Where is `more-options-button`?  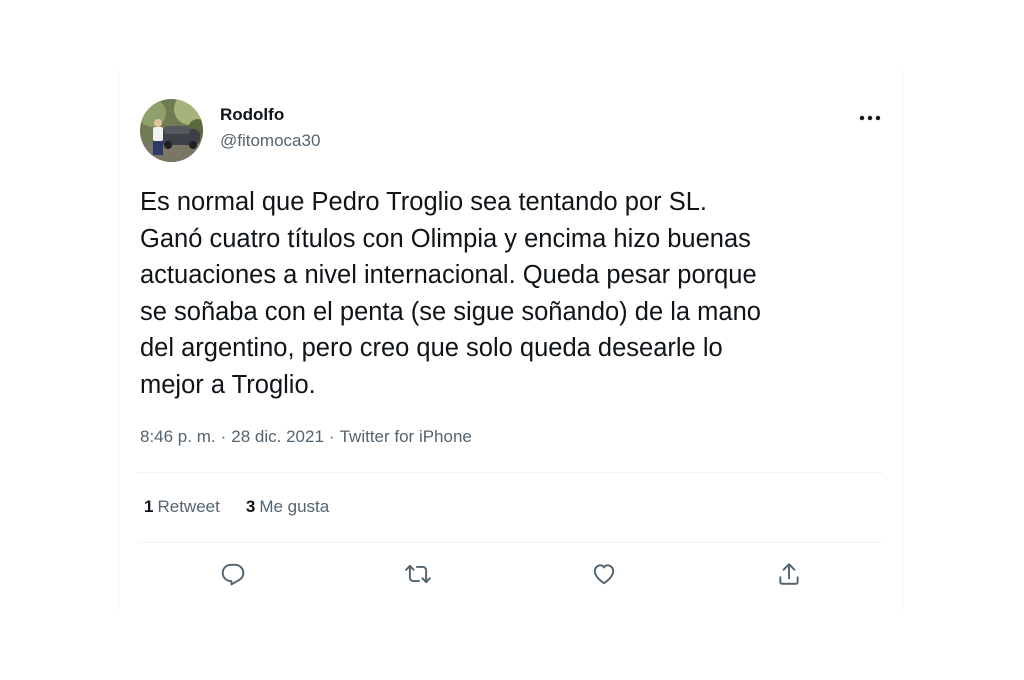
more-options-button is located at coordinates (870, 118).